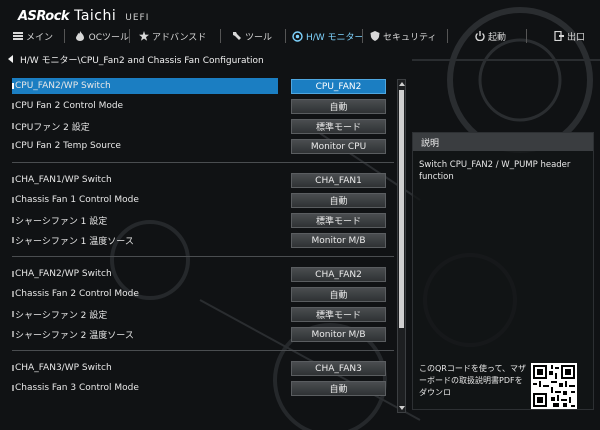 This screenshot has height=430, width=600. What do you see at coordinates (61, 315) in the screenshot?
I see `setting-label: シャーシファン 2 設定` at bounding box center [61, 315].